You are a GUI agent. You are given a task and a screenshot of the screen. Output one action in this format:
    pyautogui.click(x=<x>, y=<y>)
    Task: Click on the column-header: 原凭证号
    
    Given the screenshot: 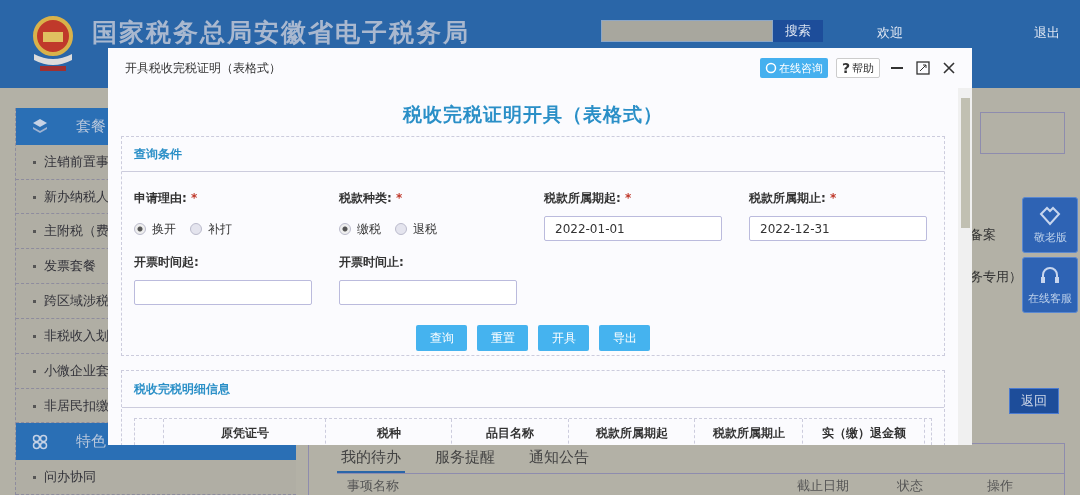 What is the action you would take?
    pyautogui.click(x=245, y=432)
    